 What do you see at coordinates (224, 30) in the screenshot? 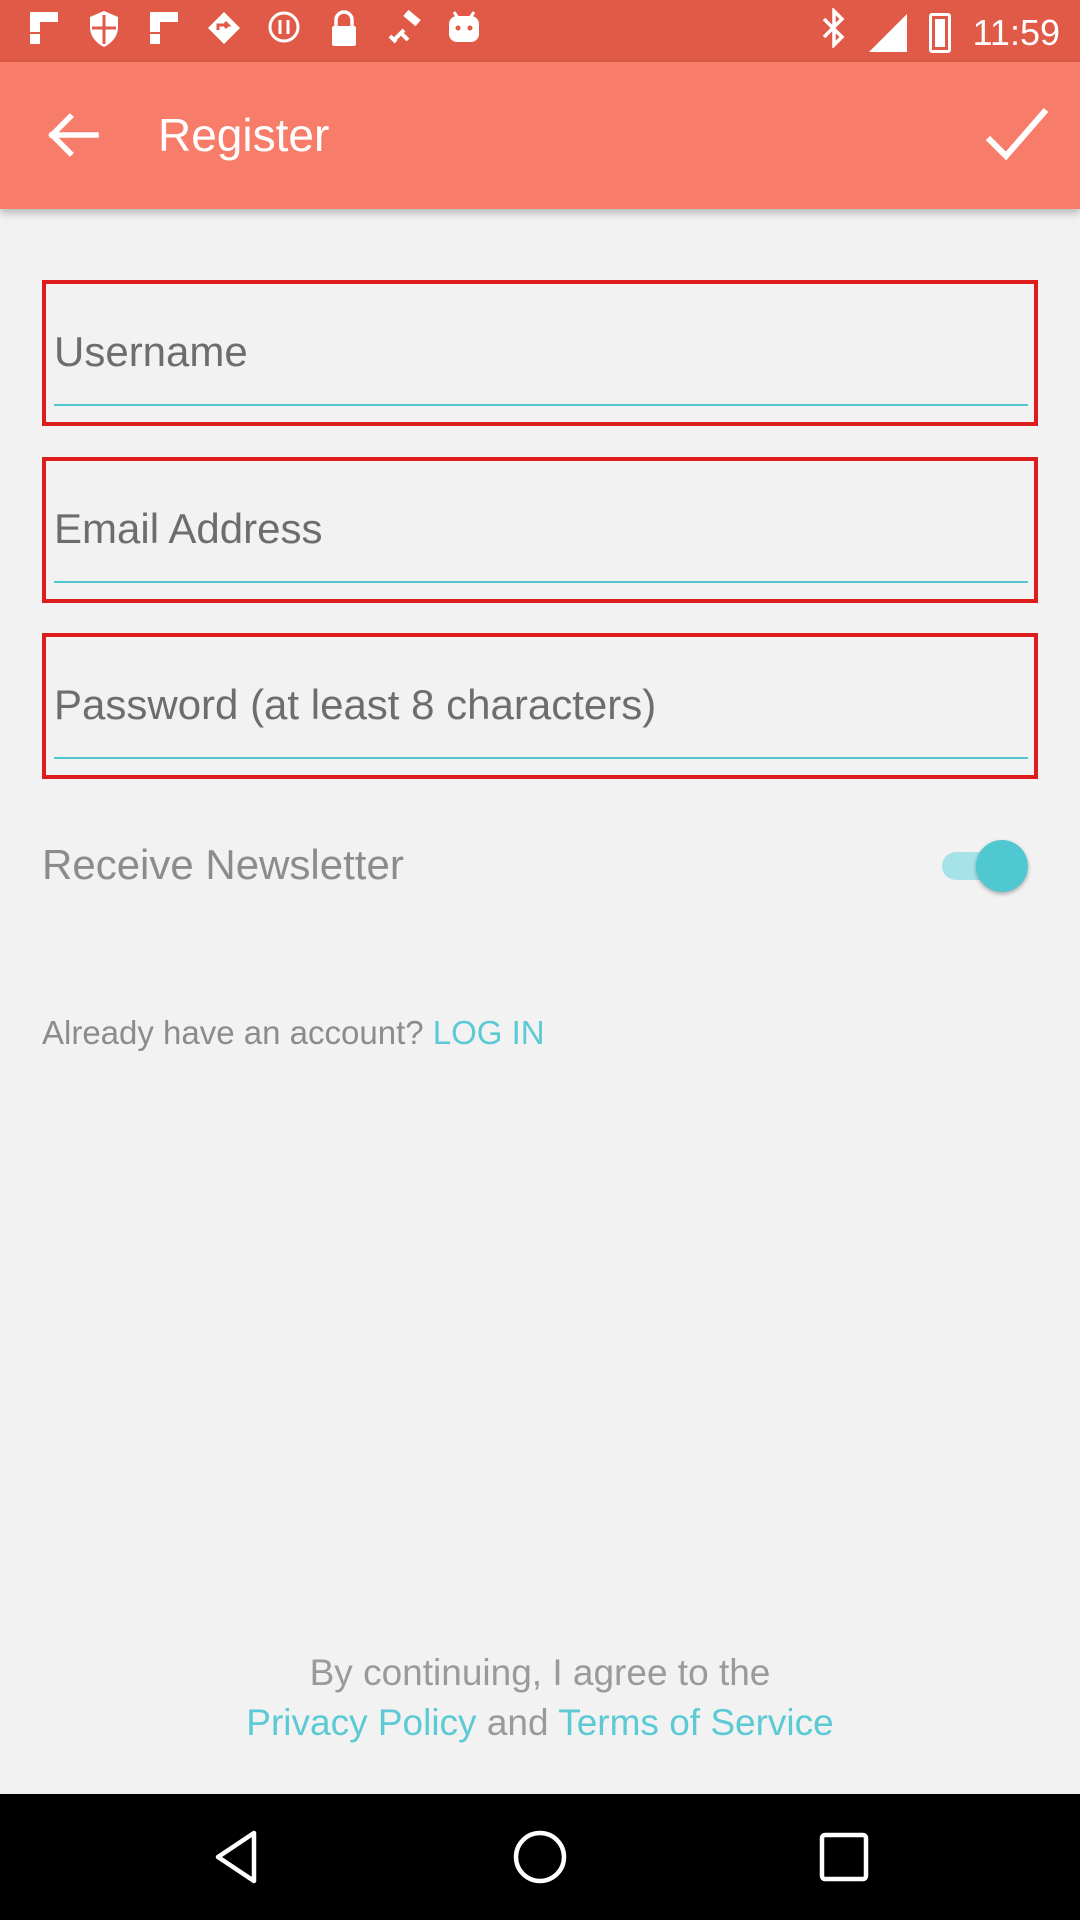
I see `location-icon` at bounding box center [224, 30].